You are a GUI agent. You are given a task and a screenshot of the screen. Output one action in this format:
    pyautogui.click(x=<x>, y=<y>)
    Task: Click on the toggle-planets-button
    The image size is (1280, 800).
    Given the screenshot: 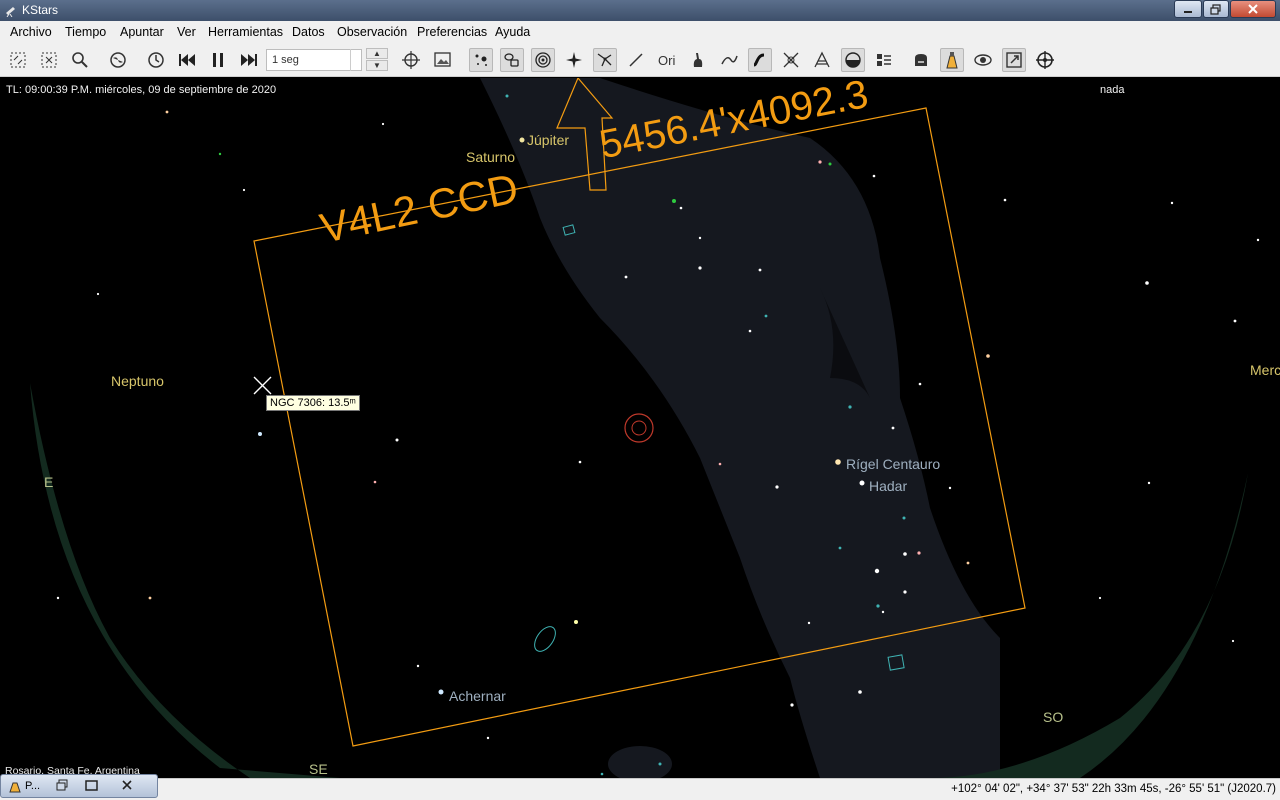 What is the action you would take?
    pyautogui.click(x=543, y=60)
    